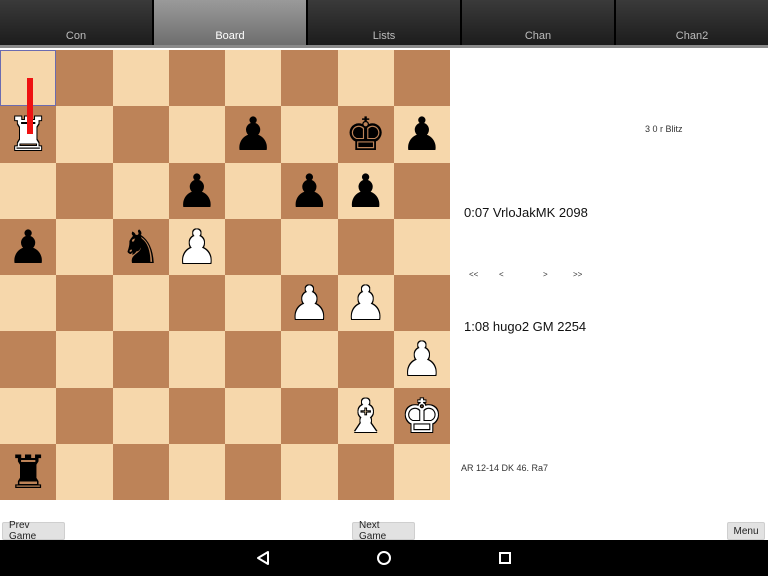  I want to click on tab-chan2: Chan2, so click(692, 22).